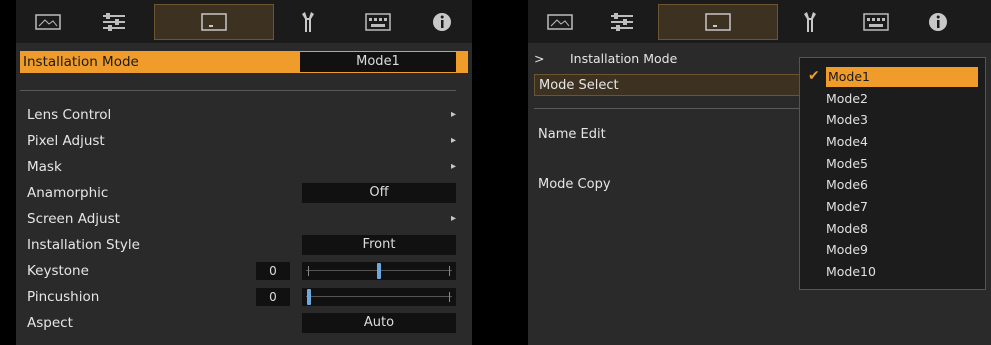 Image resolution: width=991 pixels, height=345 pixels. What do you see at coordinates (847, 207) in the screenshot?
I see `dropdown-option-mode7: Mode7` at bounding box center [847, 207].